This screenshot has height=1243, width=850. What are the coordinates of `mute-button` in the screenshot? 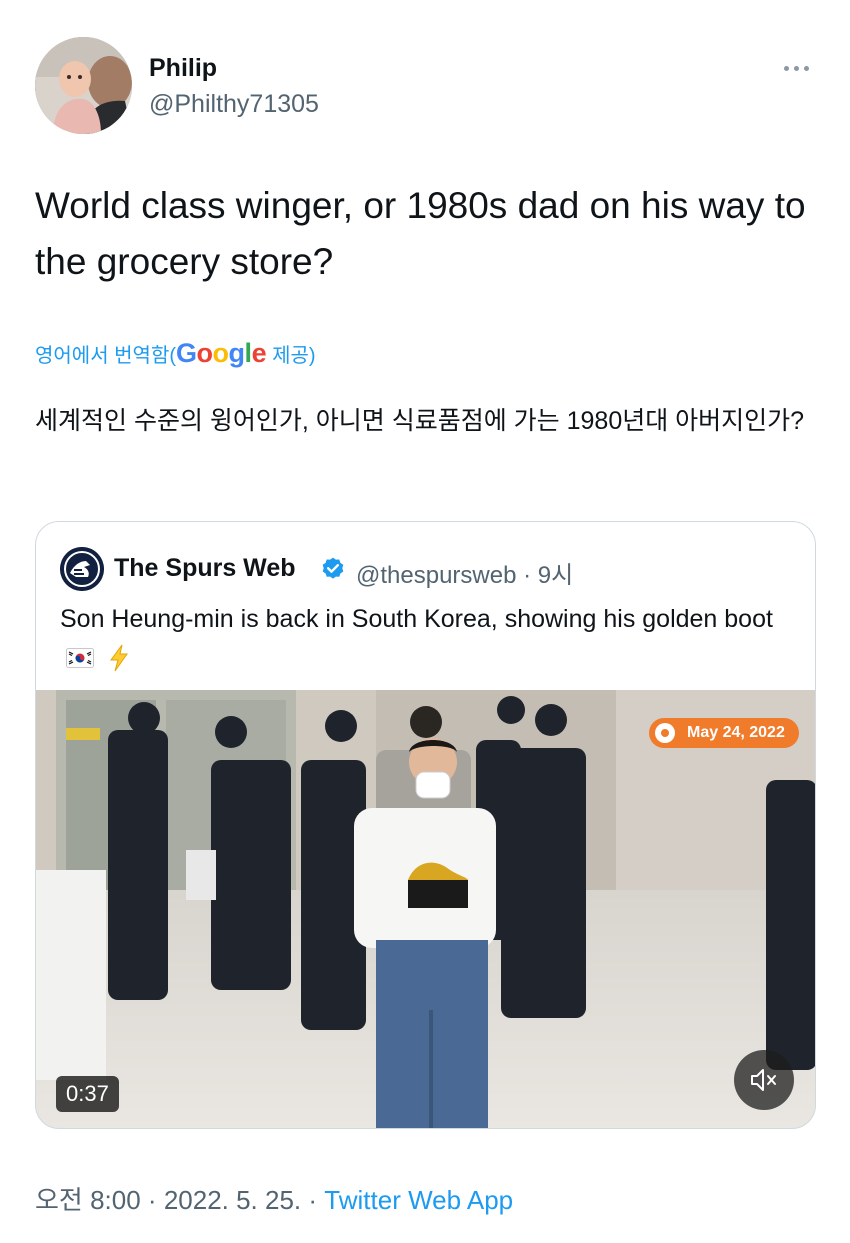 It's located at (764, 1080).